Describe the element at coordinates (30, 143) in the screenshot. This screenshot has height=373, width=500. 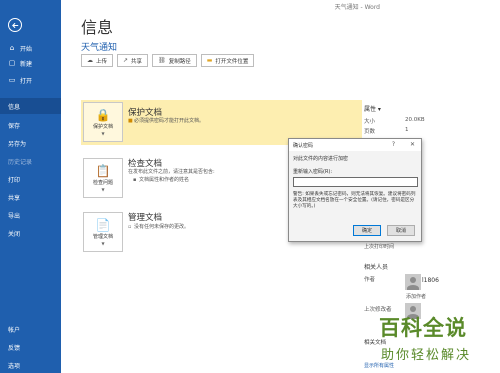
I see `sidebar-item-save-as: 另存为` at that location.